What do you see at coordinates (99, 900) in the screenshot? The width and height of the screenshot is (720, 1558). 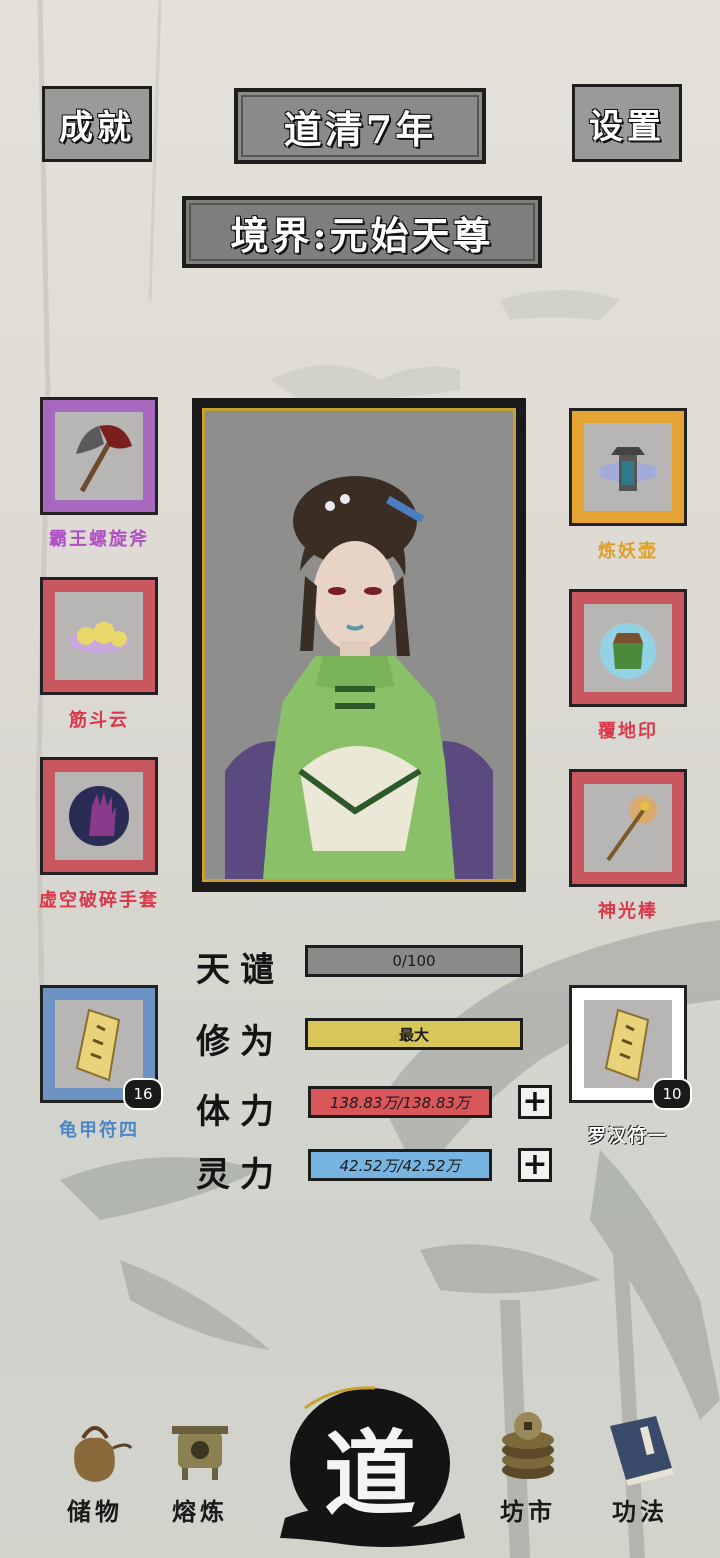 I see `equip-name-left-3: 虚空破碎手套` at bounding box center [99, 900].